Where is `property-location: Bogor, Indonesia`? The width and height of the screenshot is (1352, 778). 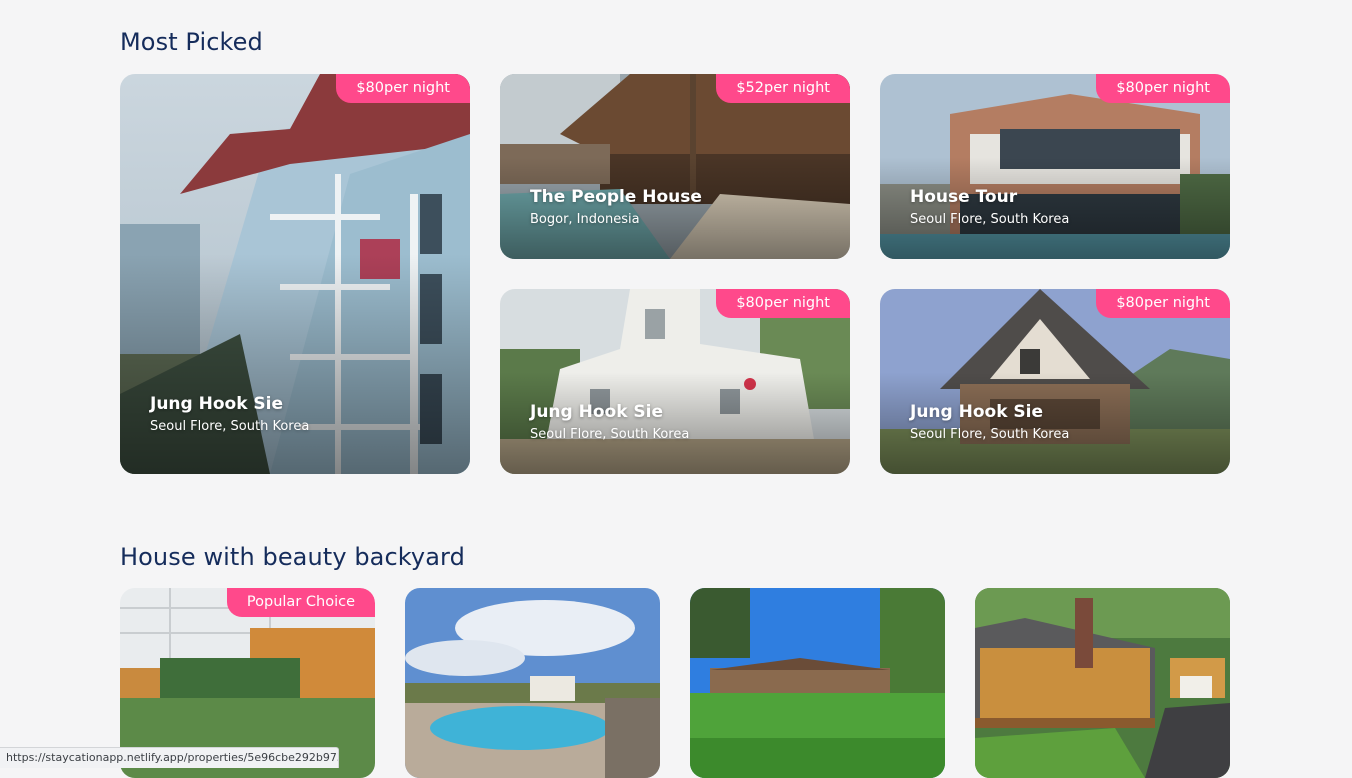 property-location: Bogor, Indonesia is located at coordinates (585, 219).